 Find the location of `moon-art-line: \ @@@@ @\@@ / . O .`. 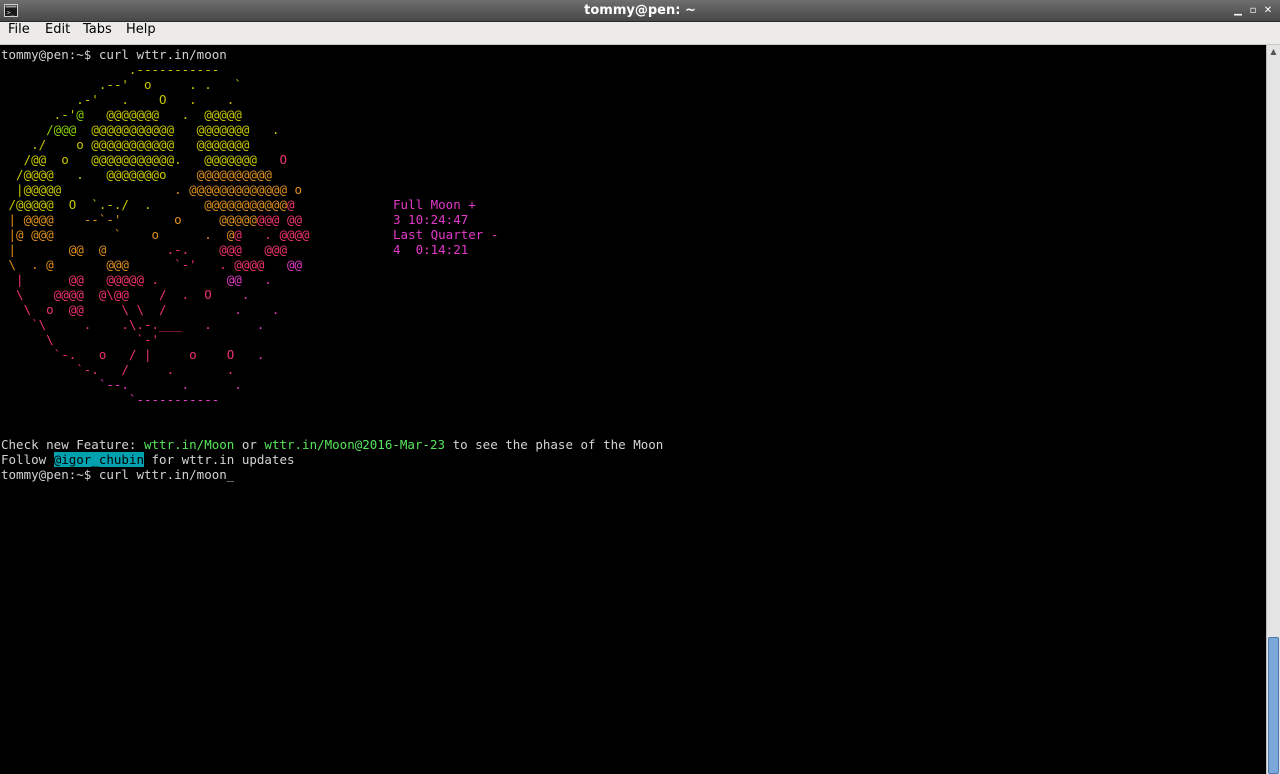

moon-art-line: \ @@@@ @\@@ / . O . is located at coordinates (125, 294).